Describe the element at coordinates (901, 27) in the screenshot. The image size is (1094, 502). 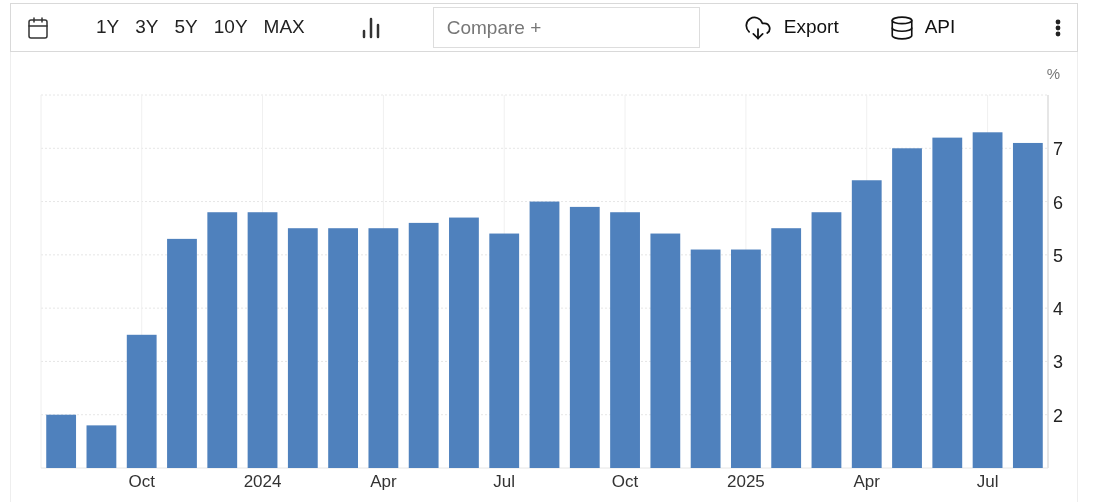
I see `database-icon` at that location.